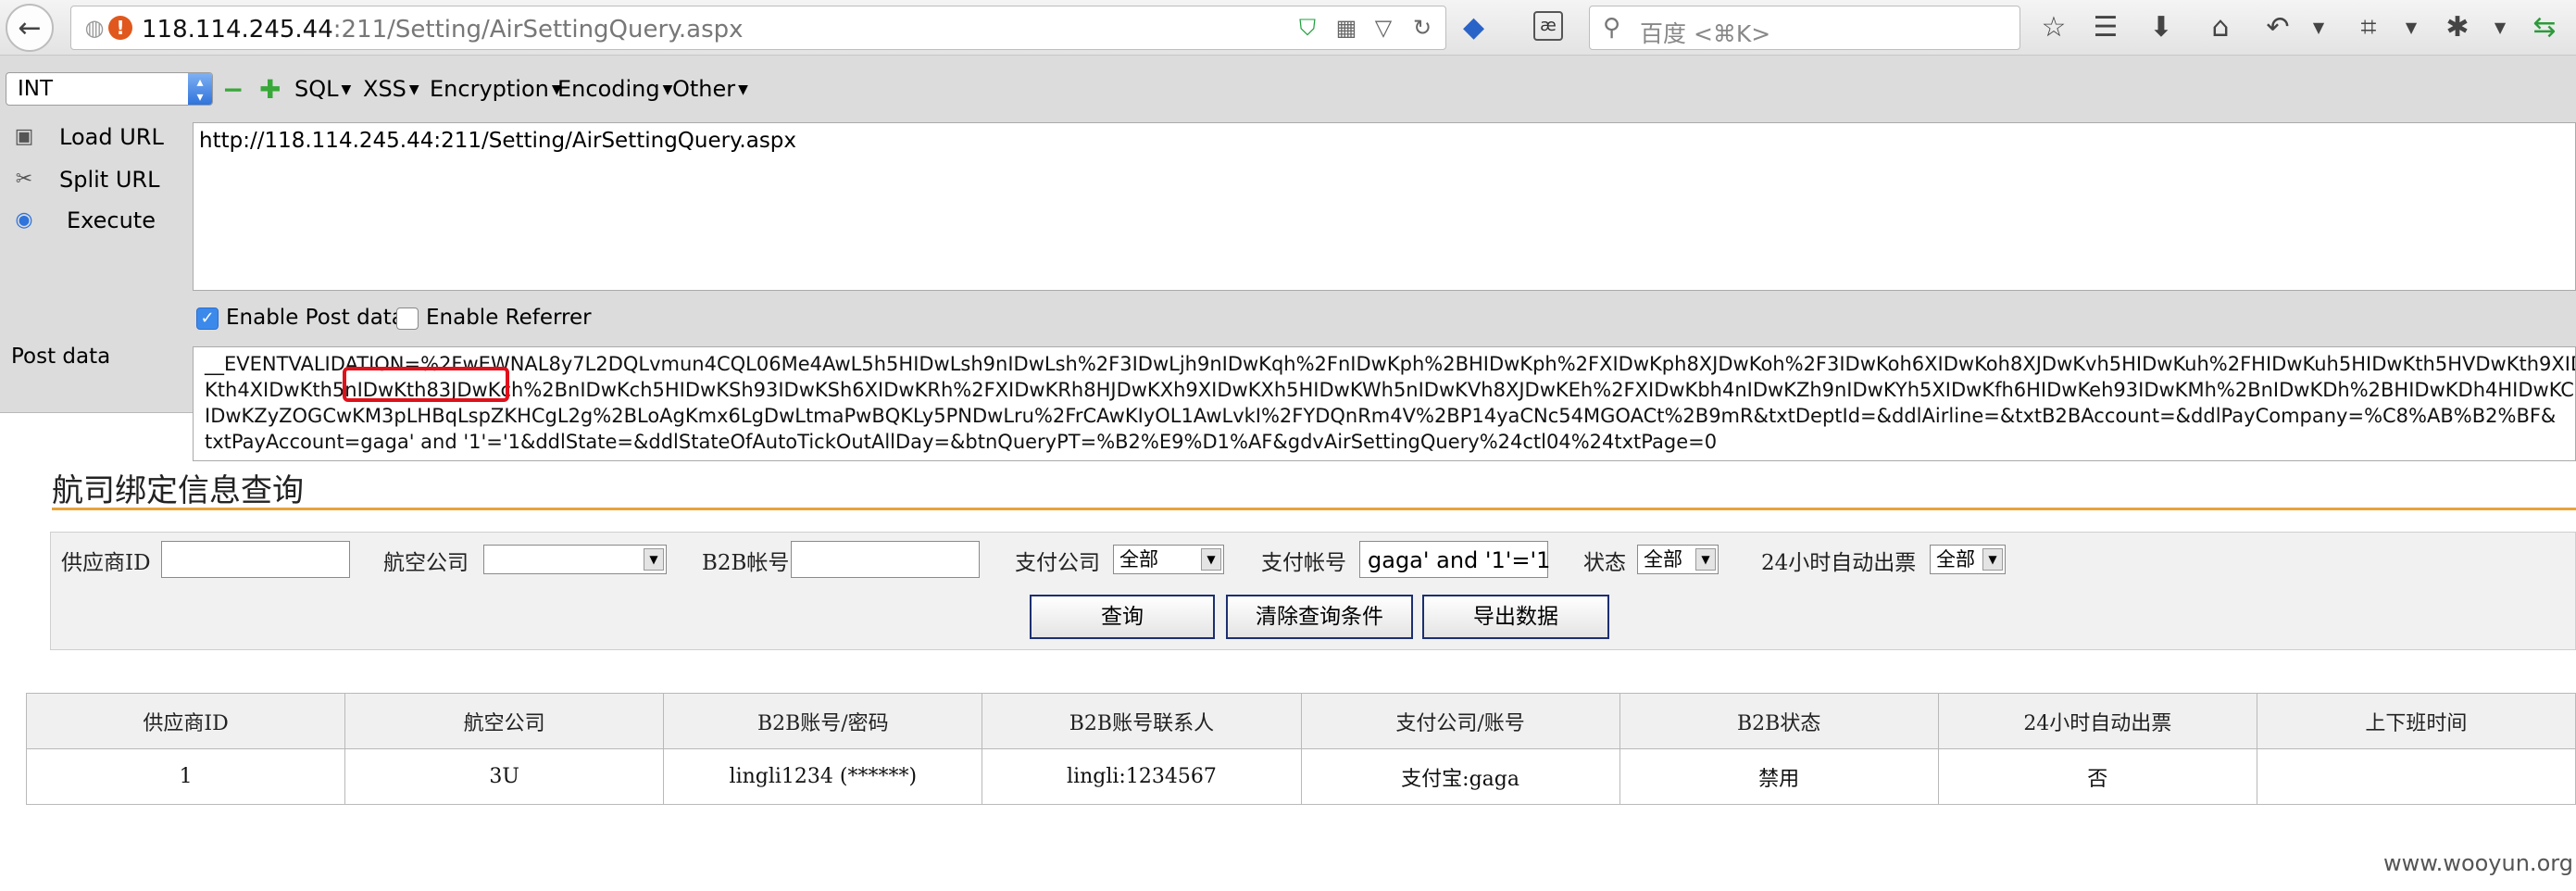 The image size is (2576, 891). I want to click on enable-referrer-checkbox, so click(407, 318).